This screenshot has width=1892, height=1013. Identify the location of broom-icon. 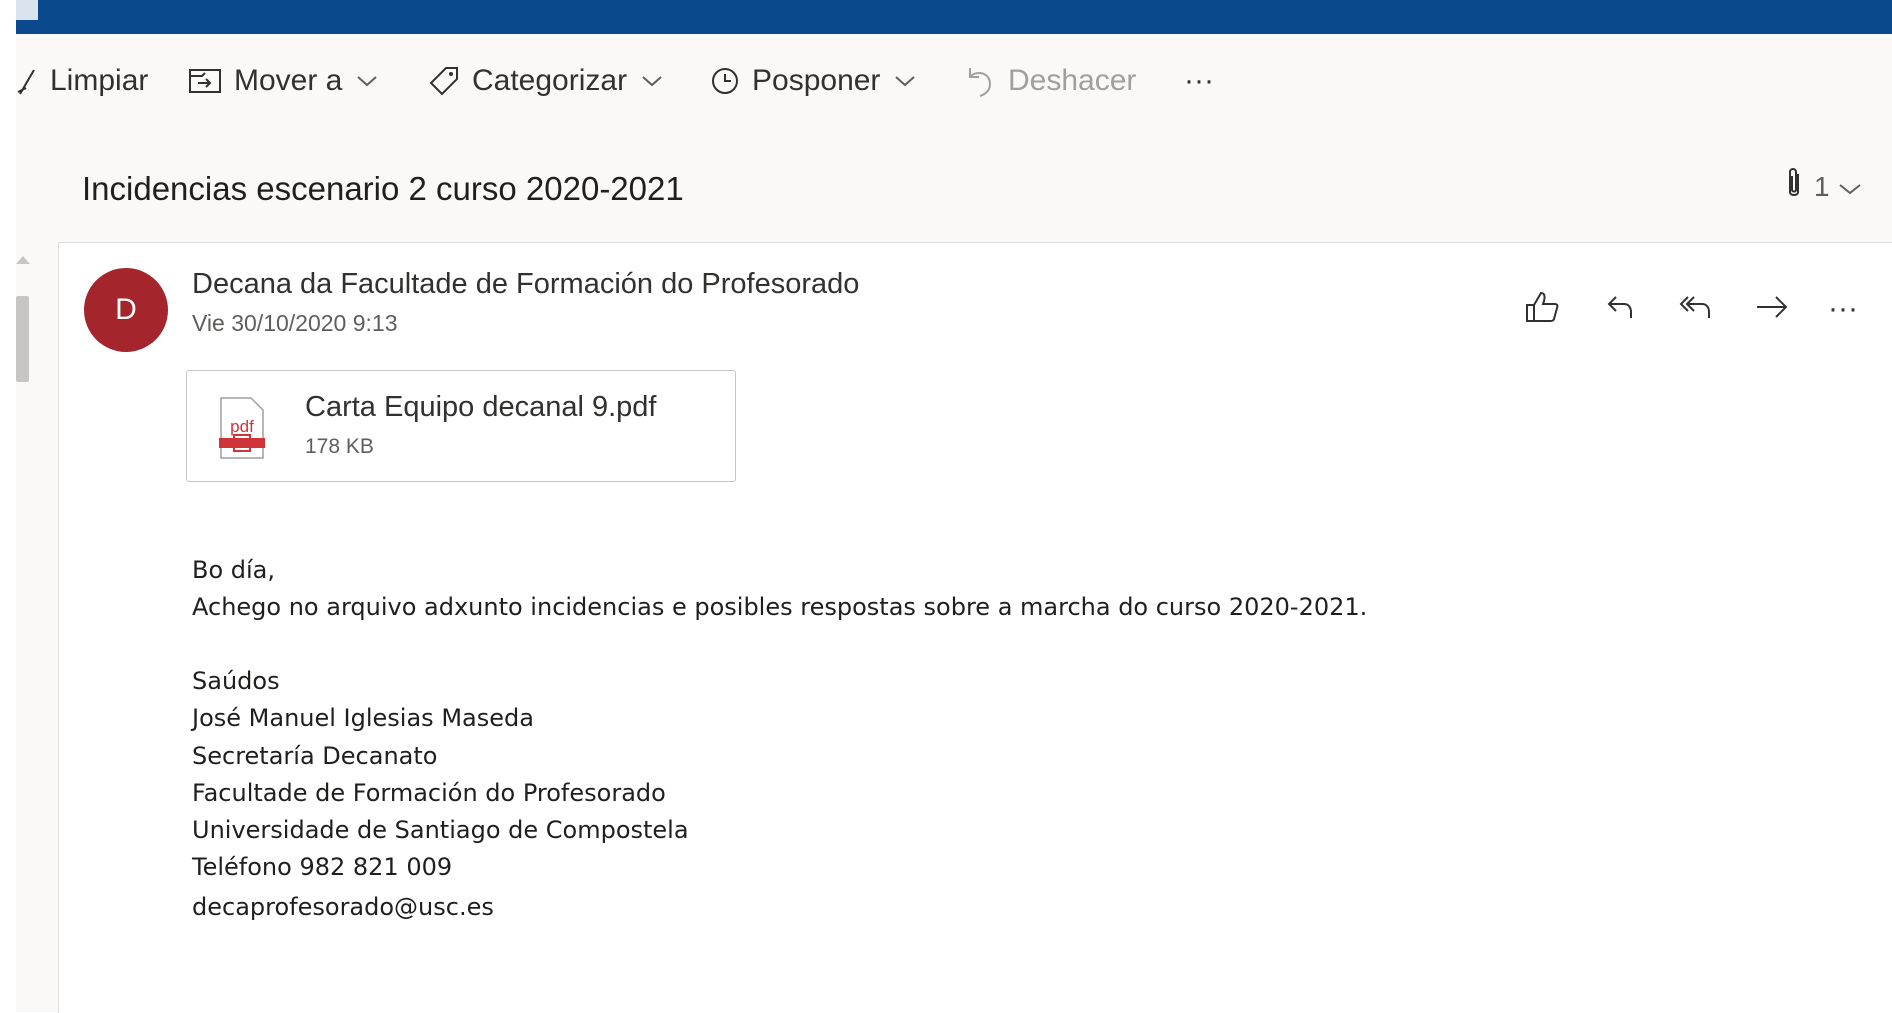
(27, 81).